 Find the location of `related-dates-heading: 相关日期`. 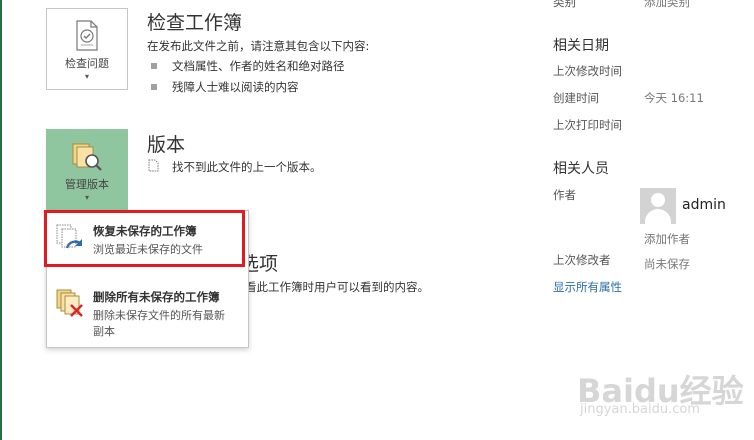

related-dates-heading: 相关日期 is located at coordinates (581, 46).